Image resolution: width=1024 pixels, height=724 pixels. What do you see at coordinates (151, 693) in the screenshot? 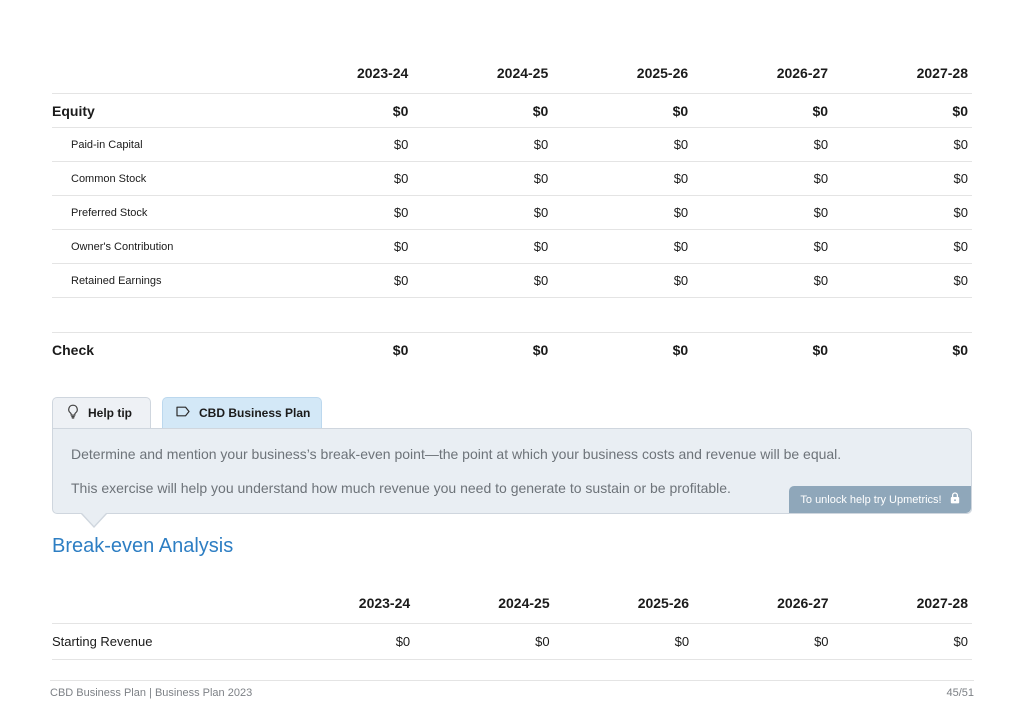
I see `footer-title: CBD Business Plan | Business Plan 2023` at bounding box center [151, 693].